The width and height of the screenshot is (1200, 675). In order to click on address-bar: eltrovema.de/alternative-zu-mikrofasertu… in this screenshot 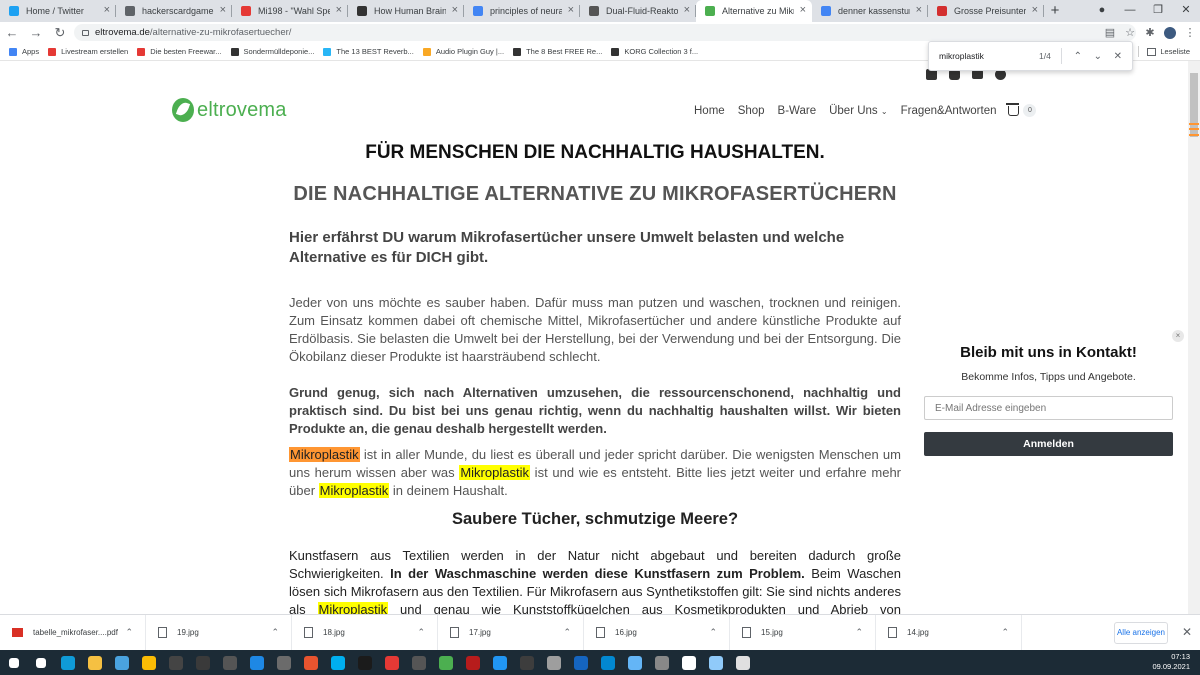, I will do `click(605, 32)`.